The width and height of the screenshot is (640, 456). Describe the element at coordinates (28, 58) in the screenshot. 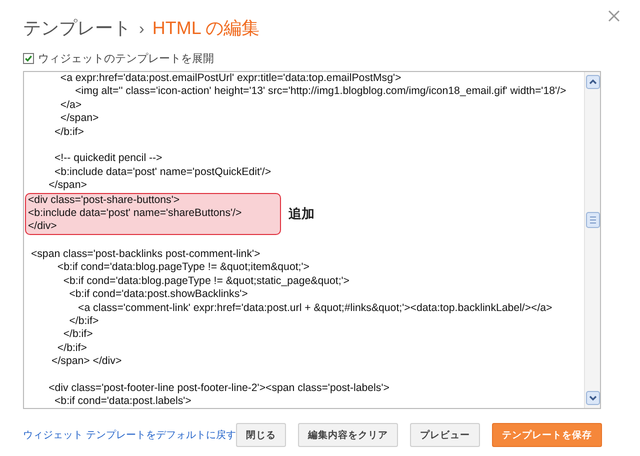

I see `checkbox` at that location.